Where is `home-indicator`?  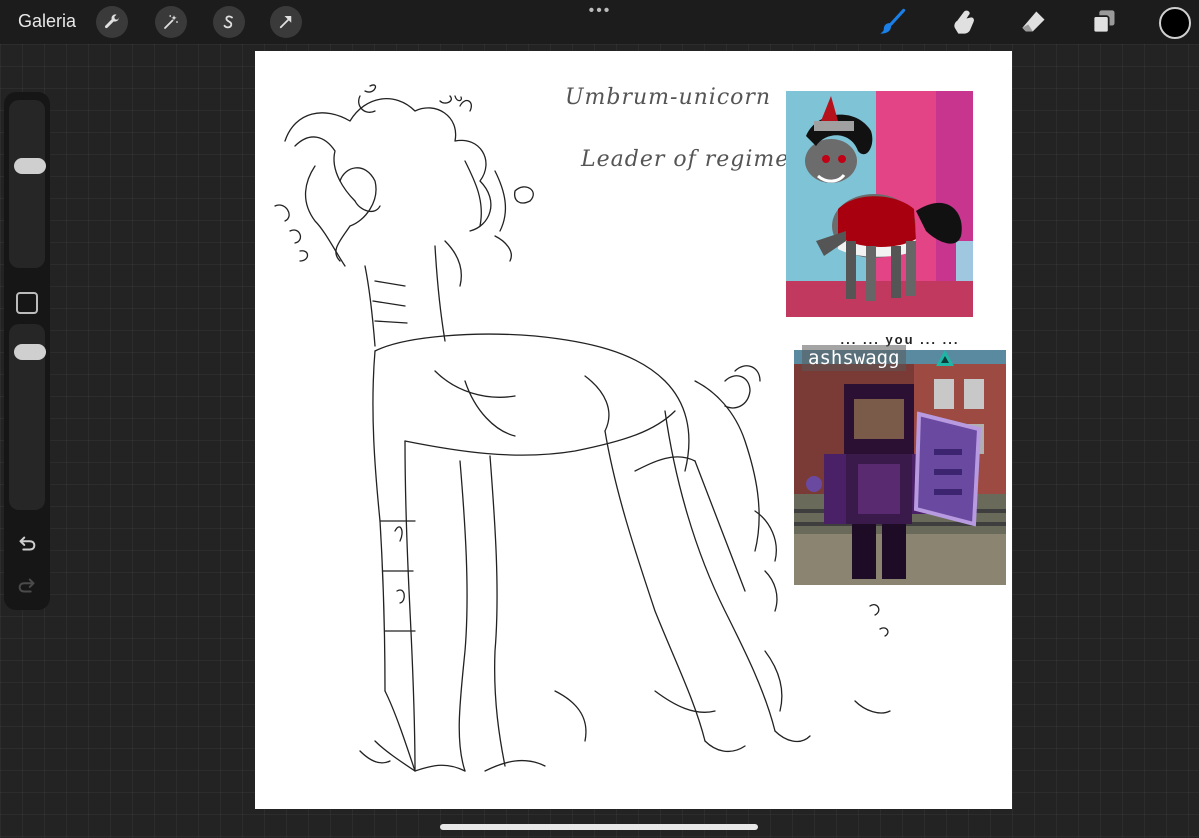
home-indicator is located at coordinates (599, 827).